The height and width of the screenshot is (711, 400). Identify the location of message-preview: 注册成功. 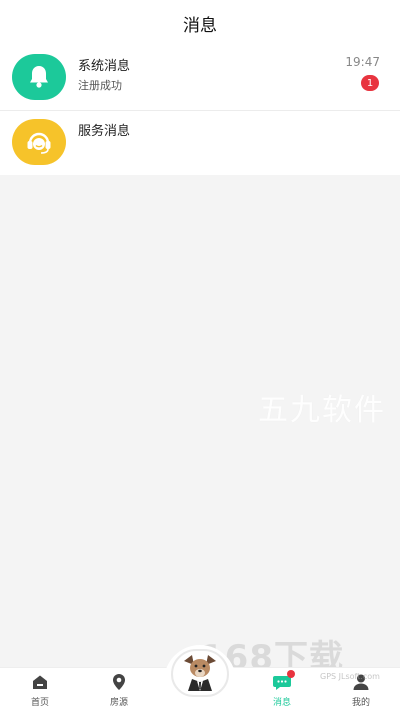
(100, 85).